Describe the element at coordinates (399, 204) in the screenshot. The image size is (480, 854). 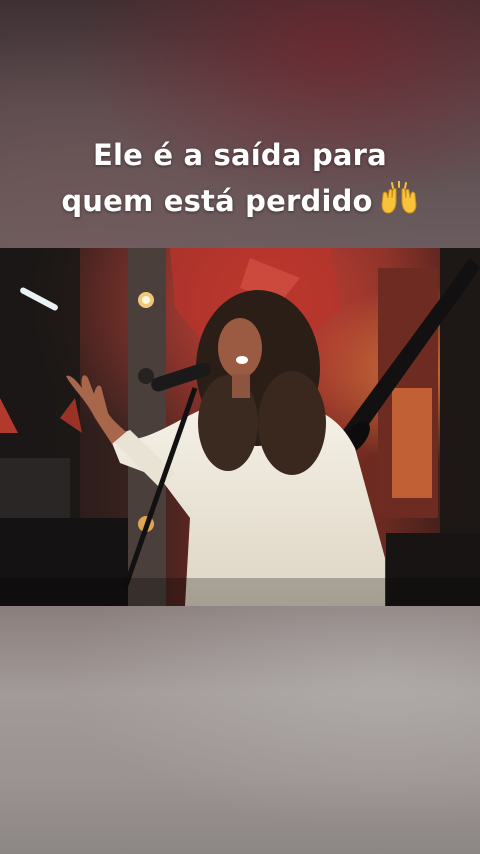
I see `raising-hands-emoji-icon` at that location.